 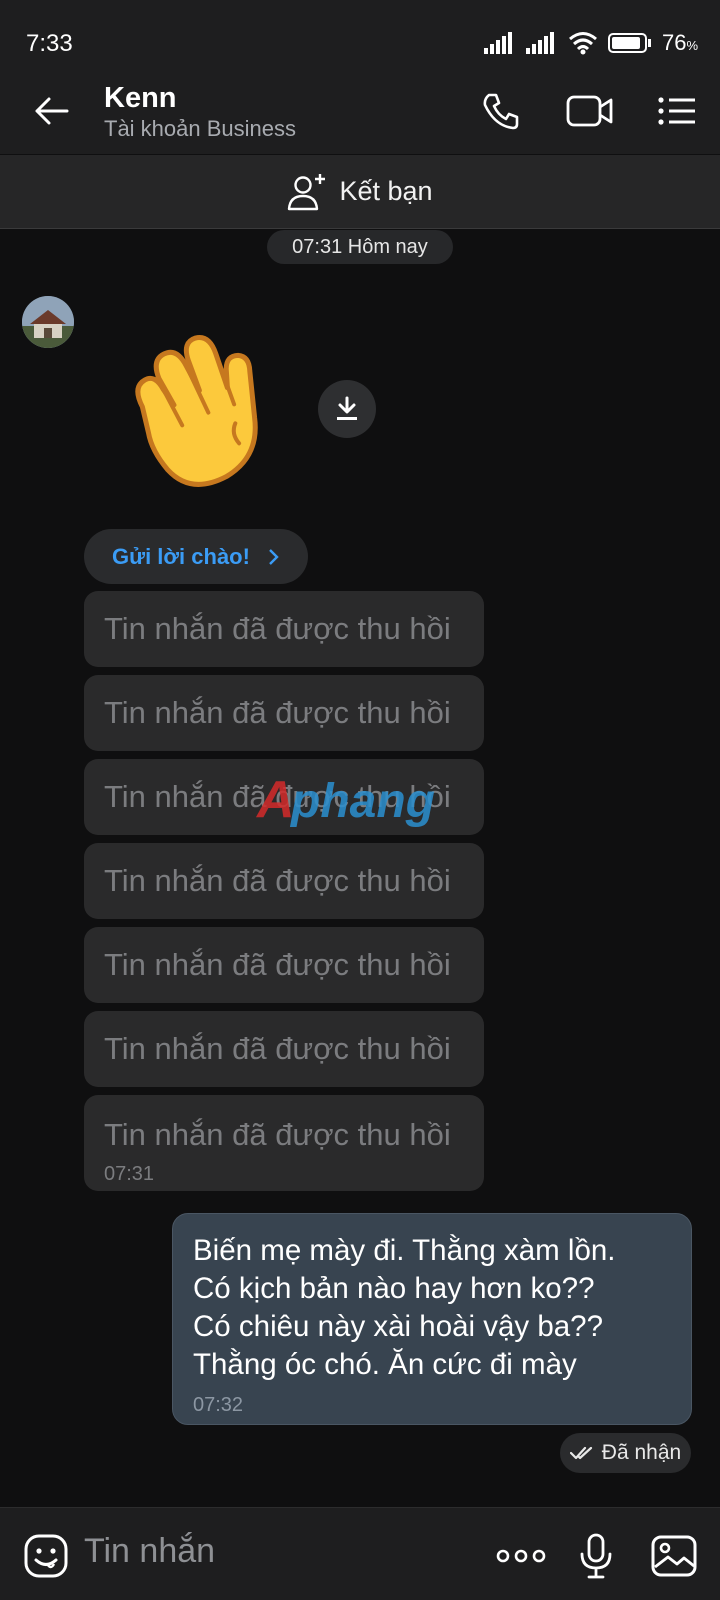 What do you see at coordinates (404, 1250) in the screenshot?
I see `message-line: Biến mẹ mày đi. Thằng xàm lồn.` at bounding box center [404, 1250].